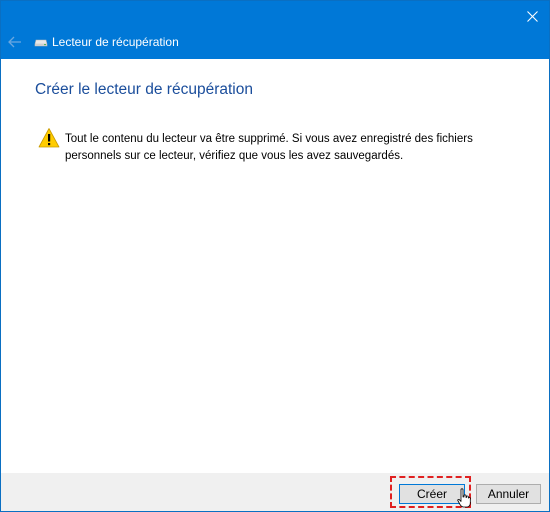 This screenshot has height=512, width=550. What do you see at coordinates (275, 30) in the screenshot?
I see `title-bar: Lecteur de récupération` at bounding box center [275, 30].